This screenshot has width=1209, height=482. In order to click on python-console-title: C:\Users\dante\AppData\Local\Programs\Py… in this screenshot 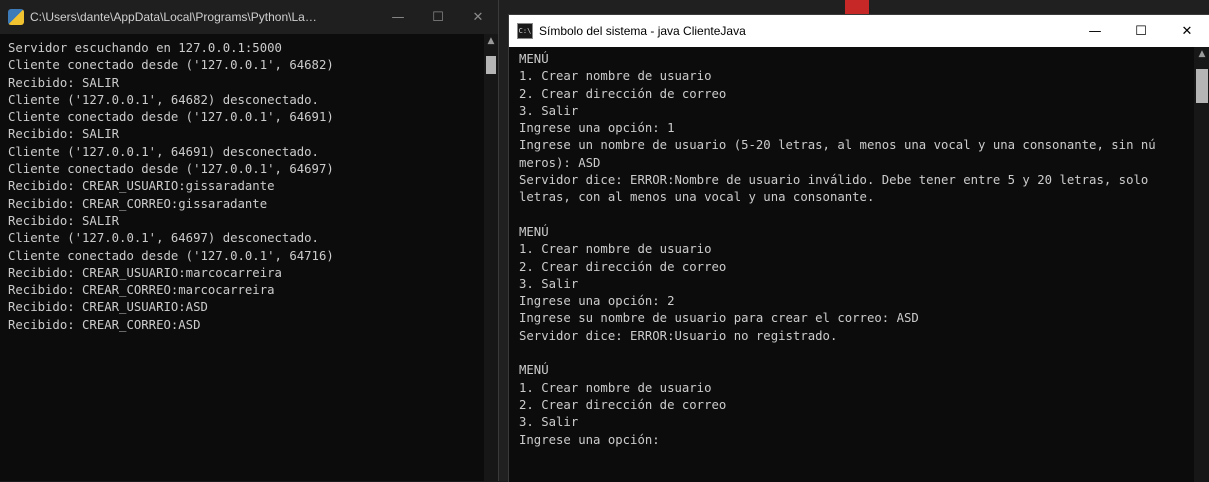, I will do `click(175, 17)`.